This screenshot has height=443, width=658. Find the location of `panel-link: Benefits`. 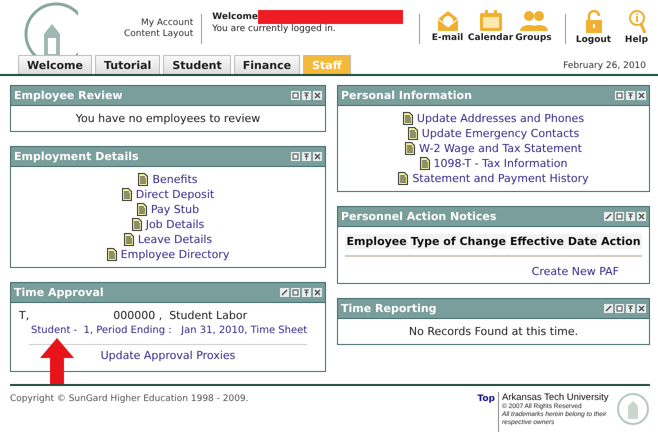

panel-link: Benefits is located at coordinates (175, 179).